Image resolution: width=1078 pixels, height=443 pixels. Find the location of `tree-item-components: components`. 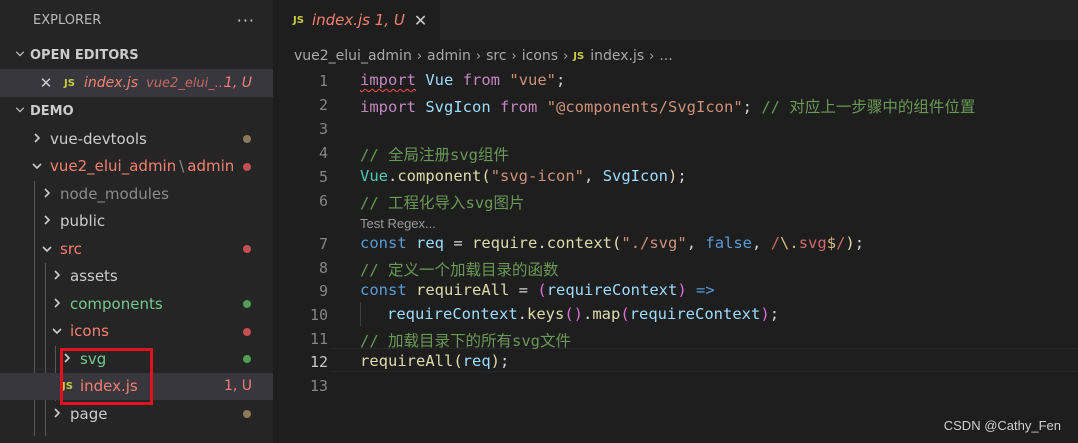

tree-item-components: components is located at coordinates (136, 304).